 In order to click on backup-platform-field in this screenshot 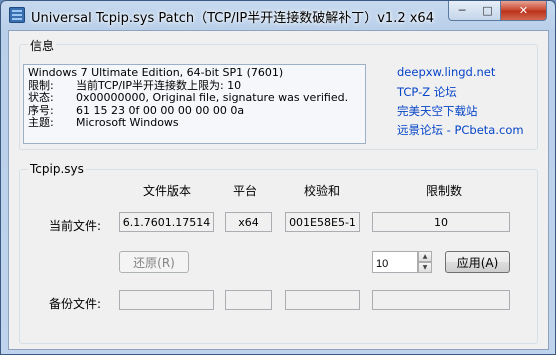, I will do `click(248, 300)`.